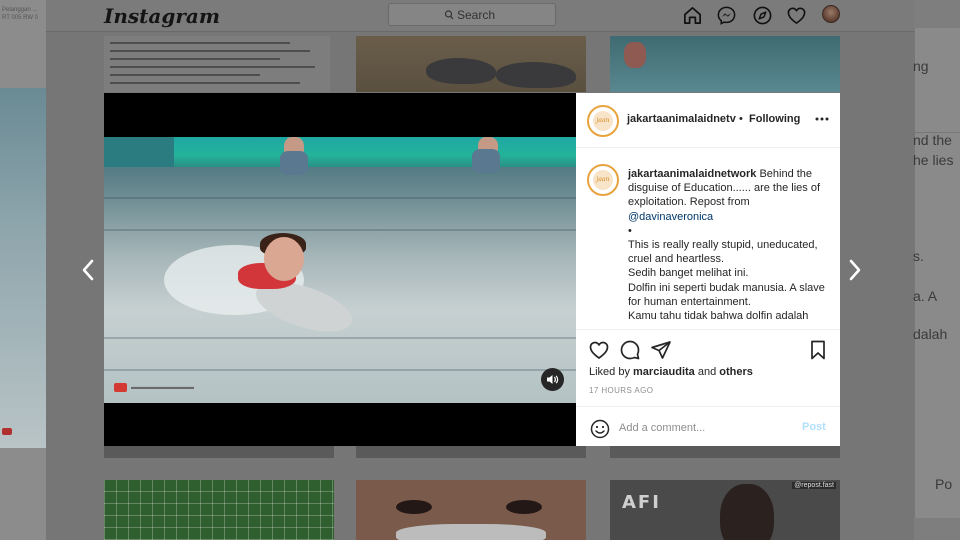 The width and height of the screenshot is (960, 540). I want to click on like-heart-icon, so click(599, 350).